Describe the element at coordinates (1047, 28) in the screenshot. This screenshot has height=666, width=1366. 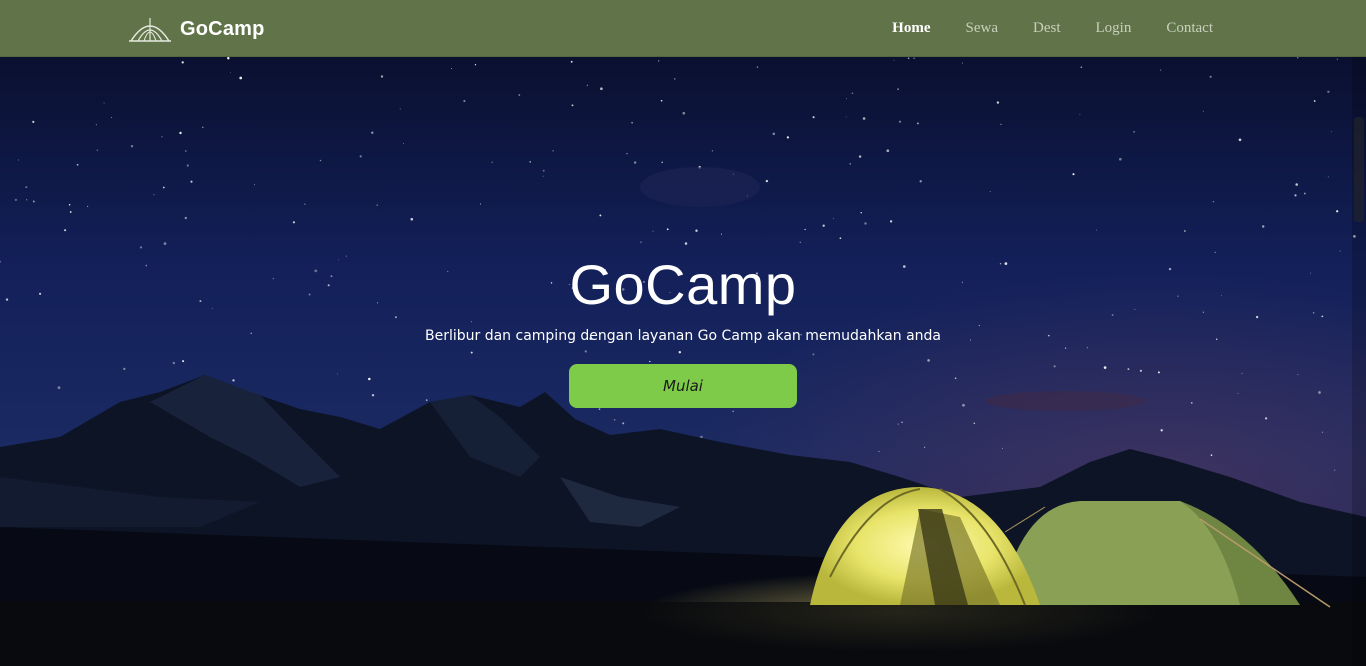
I see `nav-link-dest: Dest` at that location.